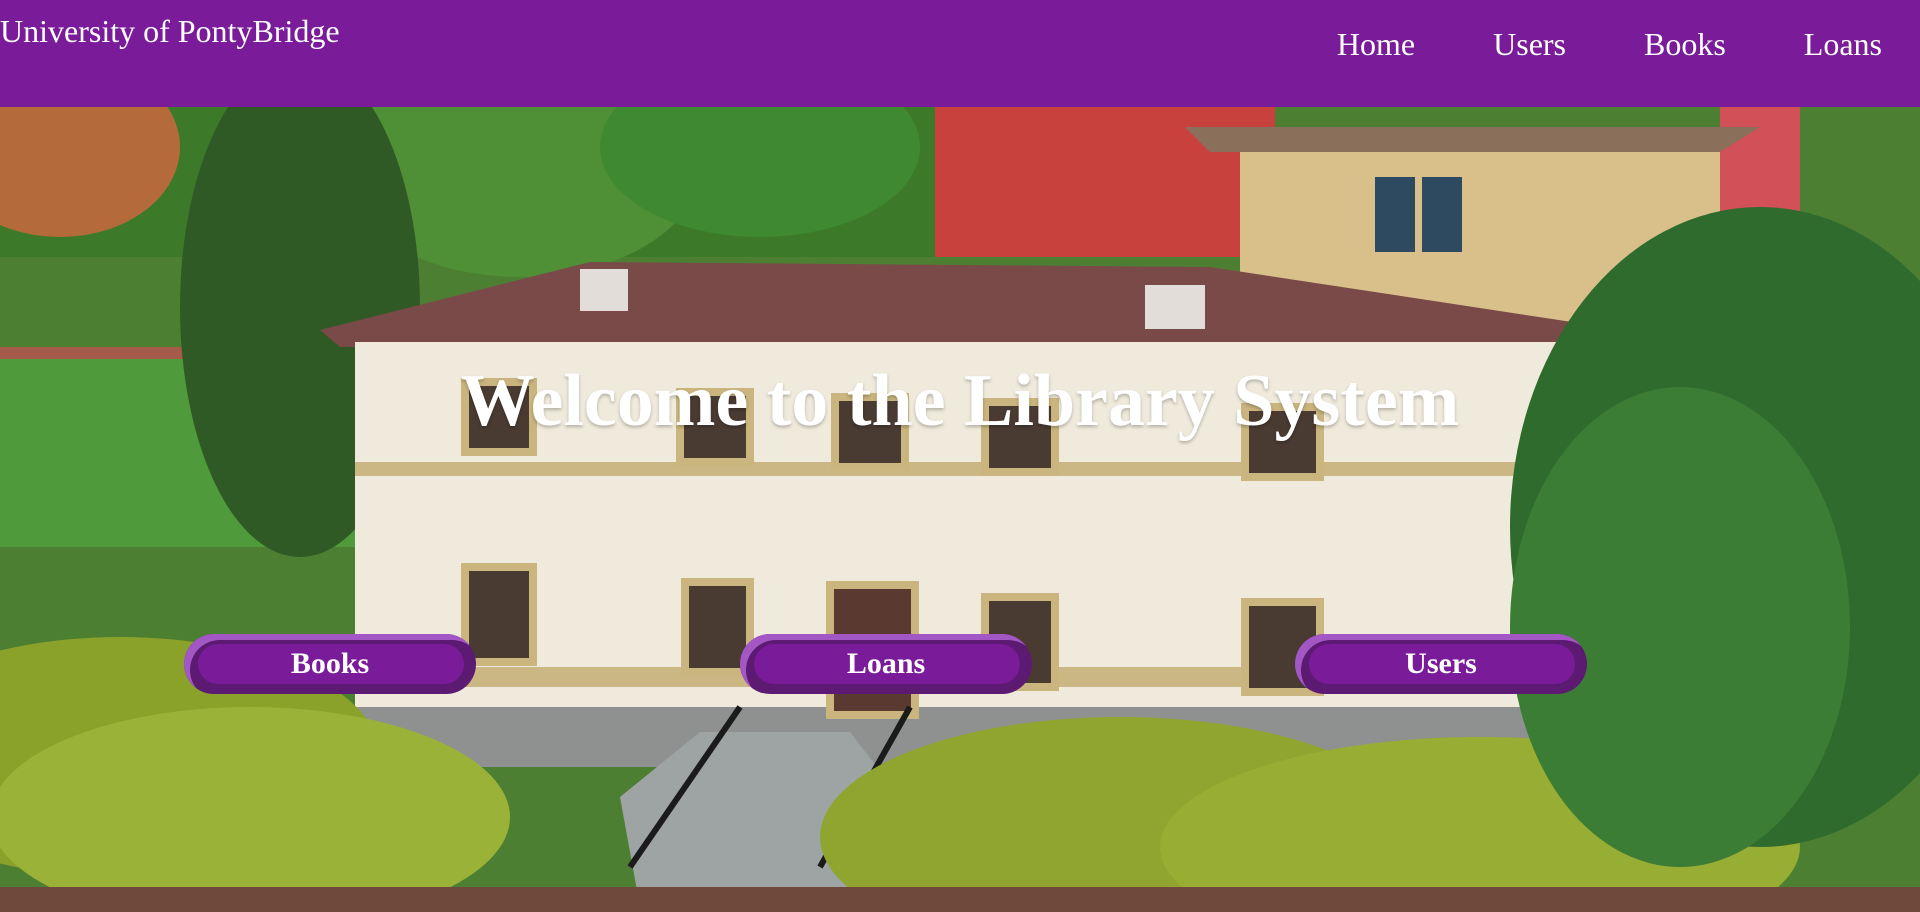 The image size is (1920, 912). Describe the element at coordinates (1376, 44) in the screenshot. I see `nav-home-link: Home` at that location.